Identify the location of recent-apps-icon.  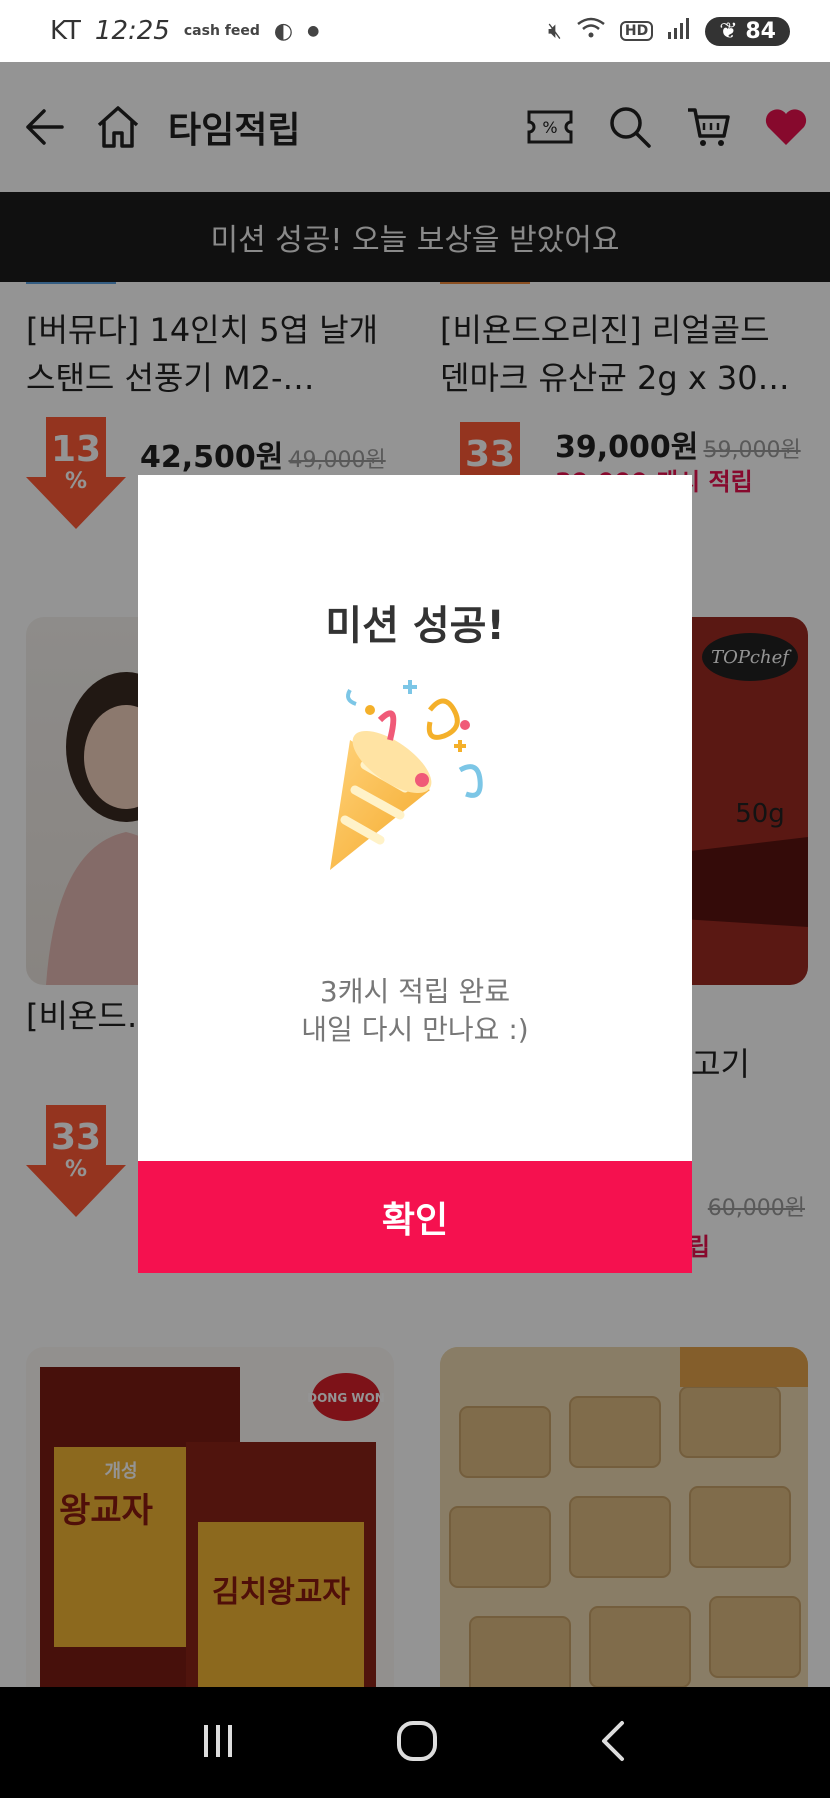
(218, 1743).